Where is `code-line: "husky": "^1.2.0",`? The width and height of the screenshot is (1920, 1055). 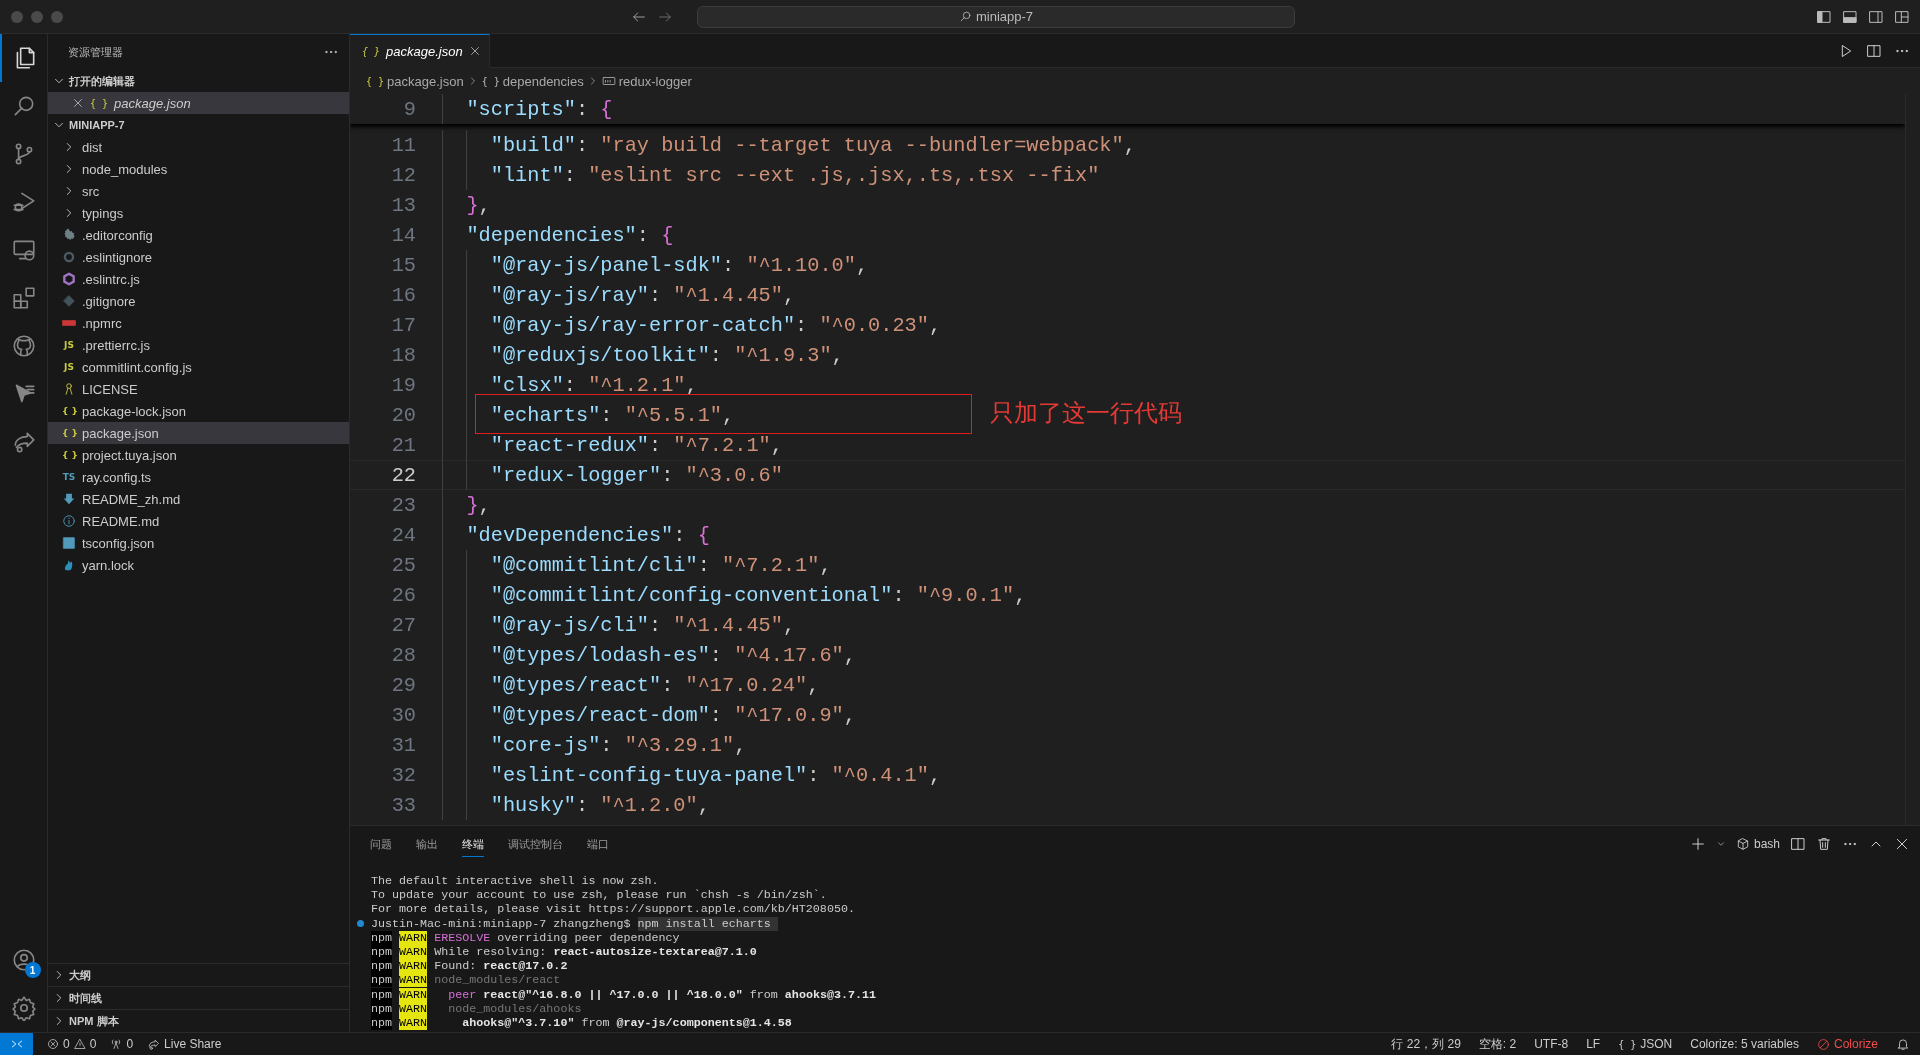 code-line: "husky": "^1.2.0", is located at coordinates (600, 805).